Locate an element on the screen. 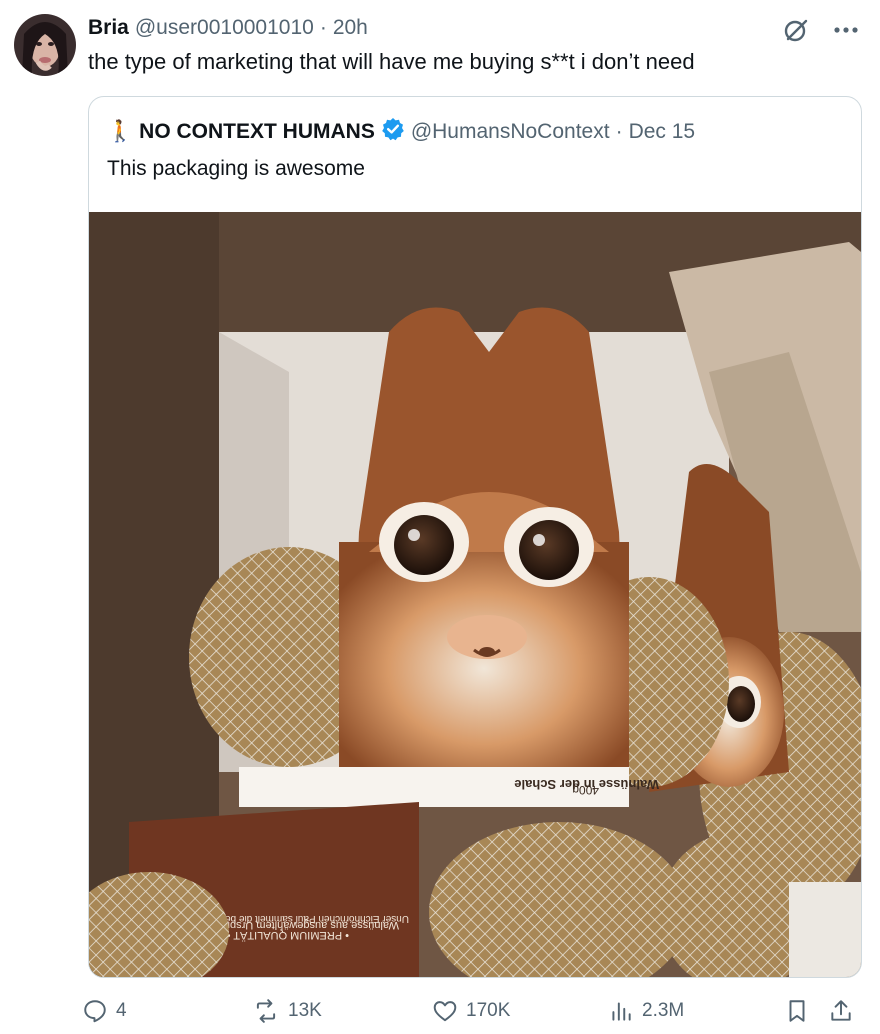 This screenshot has height=1034, width=880. share-icon is located at coordinates (841, 1010).